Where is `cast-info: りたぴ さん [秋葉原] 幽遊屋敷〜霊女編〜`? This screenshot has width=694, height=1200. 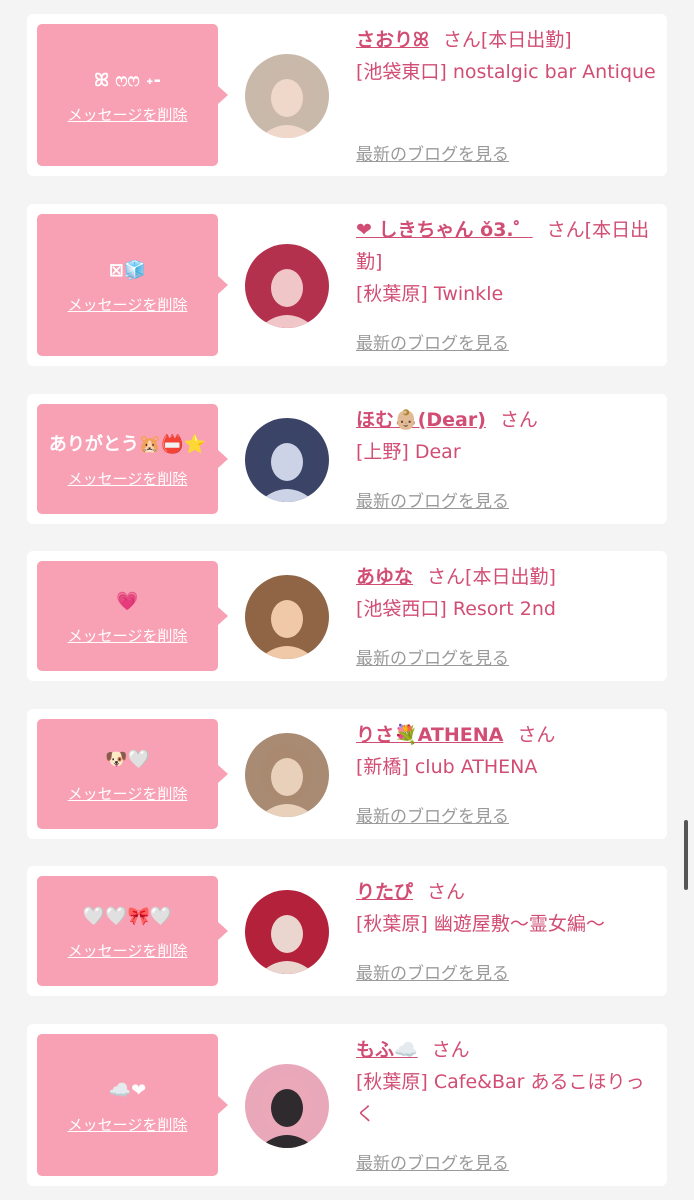 cast-info: りたぴ さん [秋葉原] 幽遊屋敷〜霊女編〜 is located at coordinates (509, 908).